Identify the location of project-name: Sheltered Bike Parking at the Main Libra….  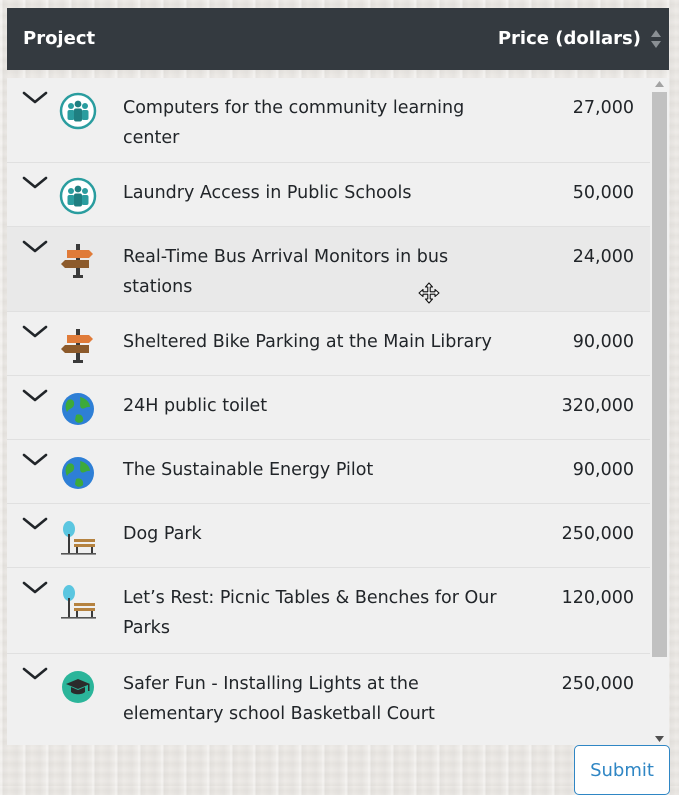
(307, 342).